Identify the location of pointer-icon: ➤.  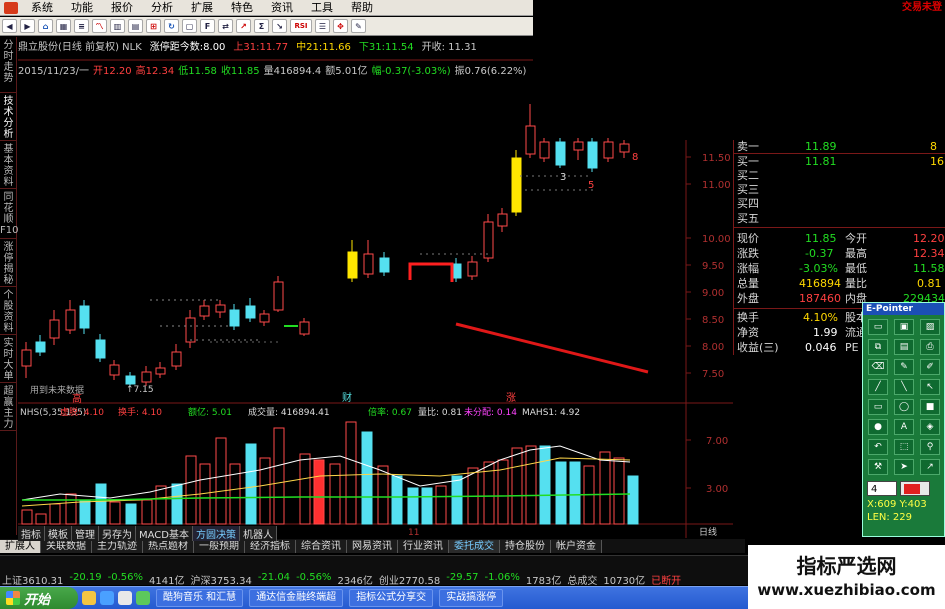
(904, 467).